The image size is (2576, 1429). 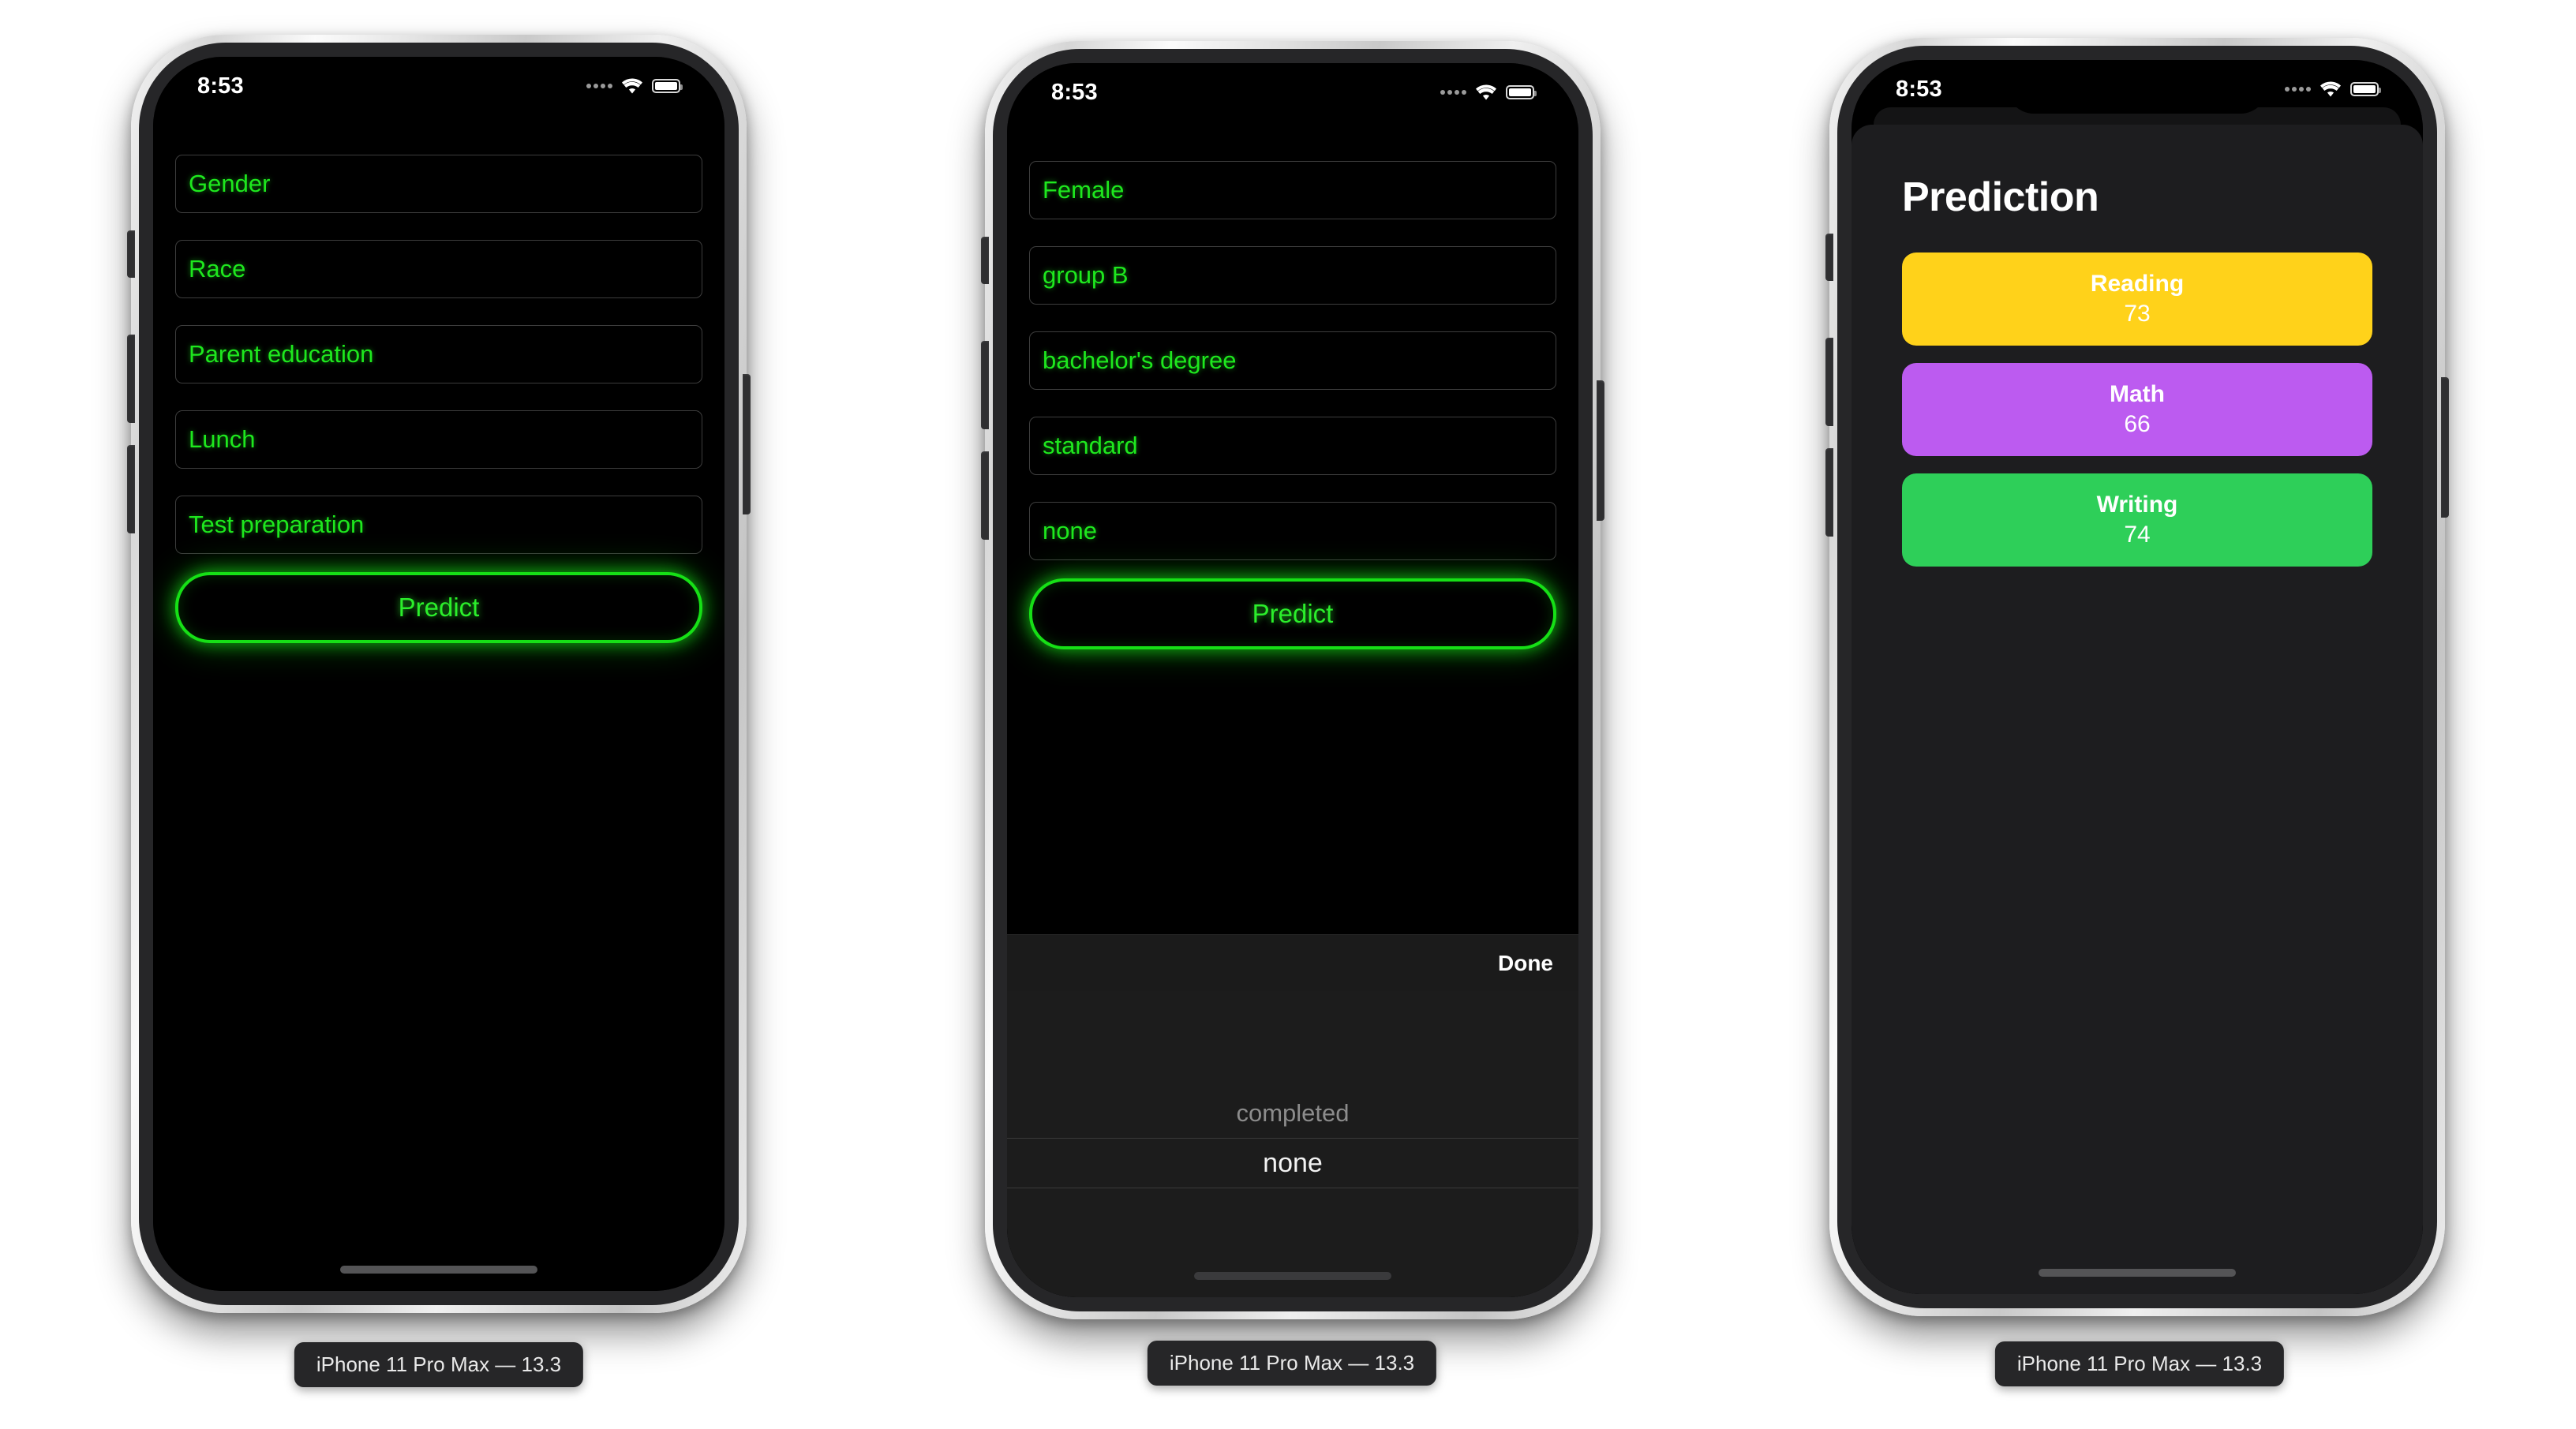 What do you see at coordinates (1292, 1064) in the screenshot?
I see `picker-spacer-top2` at bounding box center [1292, 1064].